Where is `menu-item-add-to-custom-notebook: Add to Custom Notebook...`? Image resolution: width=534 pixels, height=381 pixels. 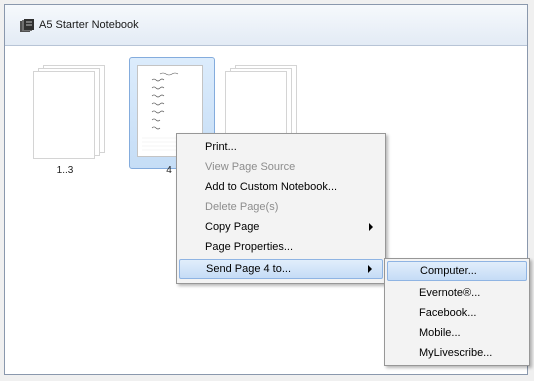
menu-item-add-to-custom-notebook: Add to Custom Notebook... is located at coordinates (281, 187).